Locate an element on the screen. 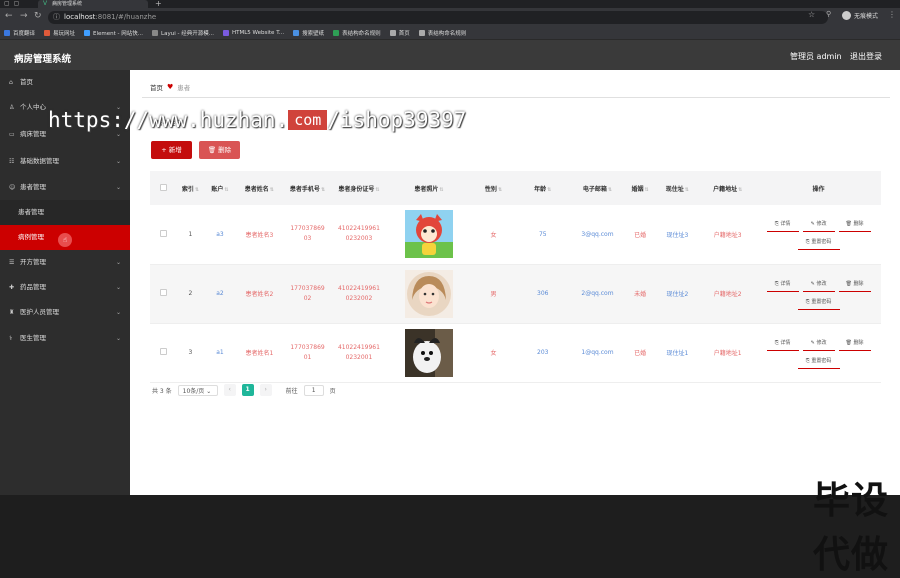  forward-icon: → is located at coordinates (24, 16).